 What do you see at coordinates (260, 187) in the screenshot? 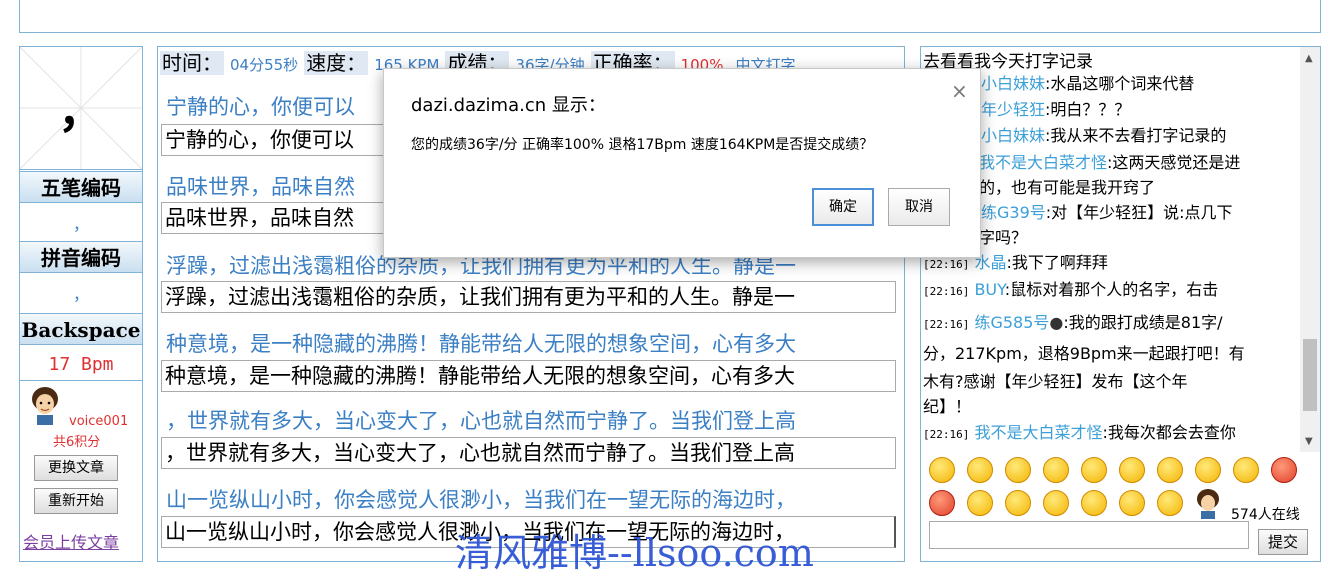
I see `source-line: 品味世界，品味自然` at bounding box center [260, 187].